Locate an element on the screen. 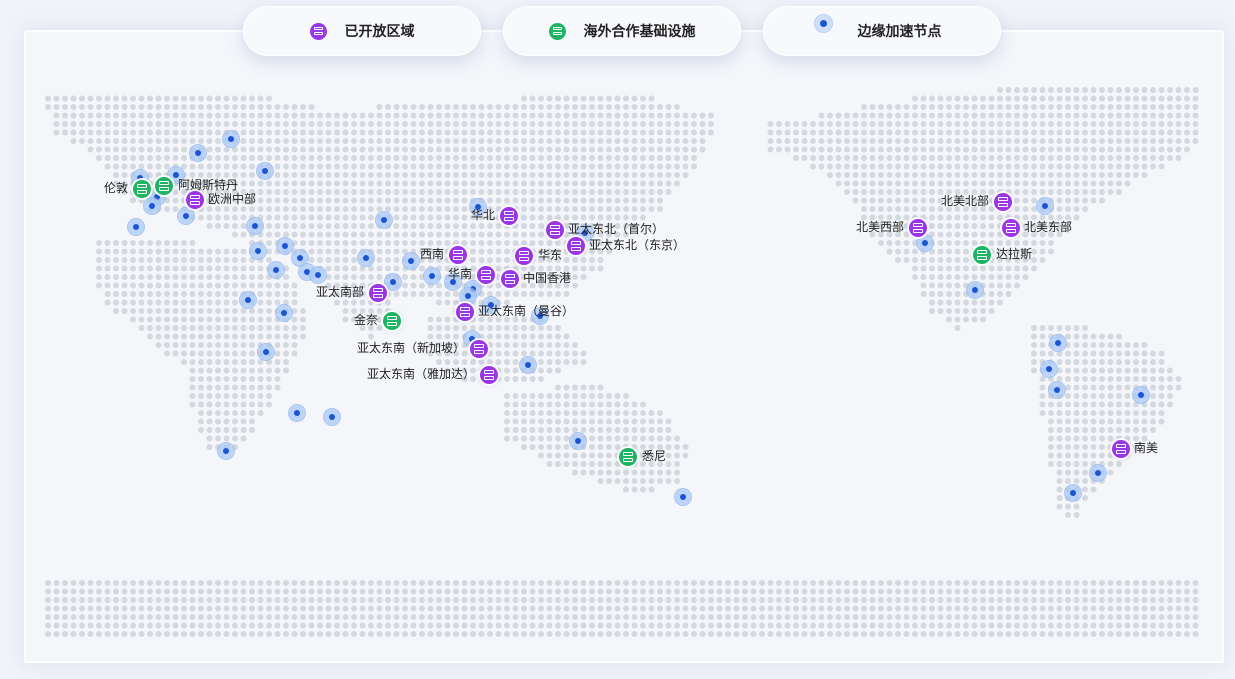 The image size is (1235, 679). partner-label: 金奈 is located at coordinates (366, 320).